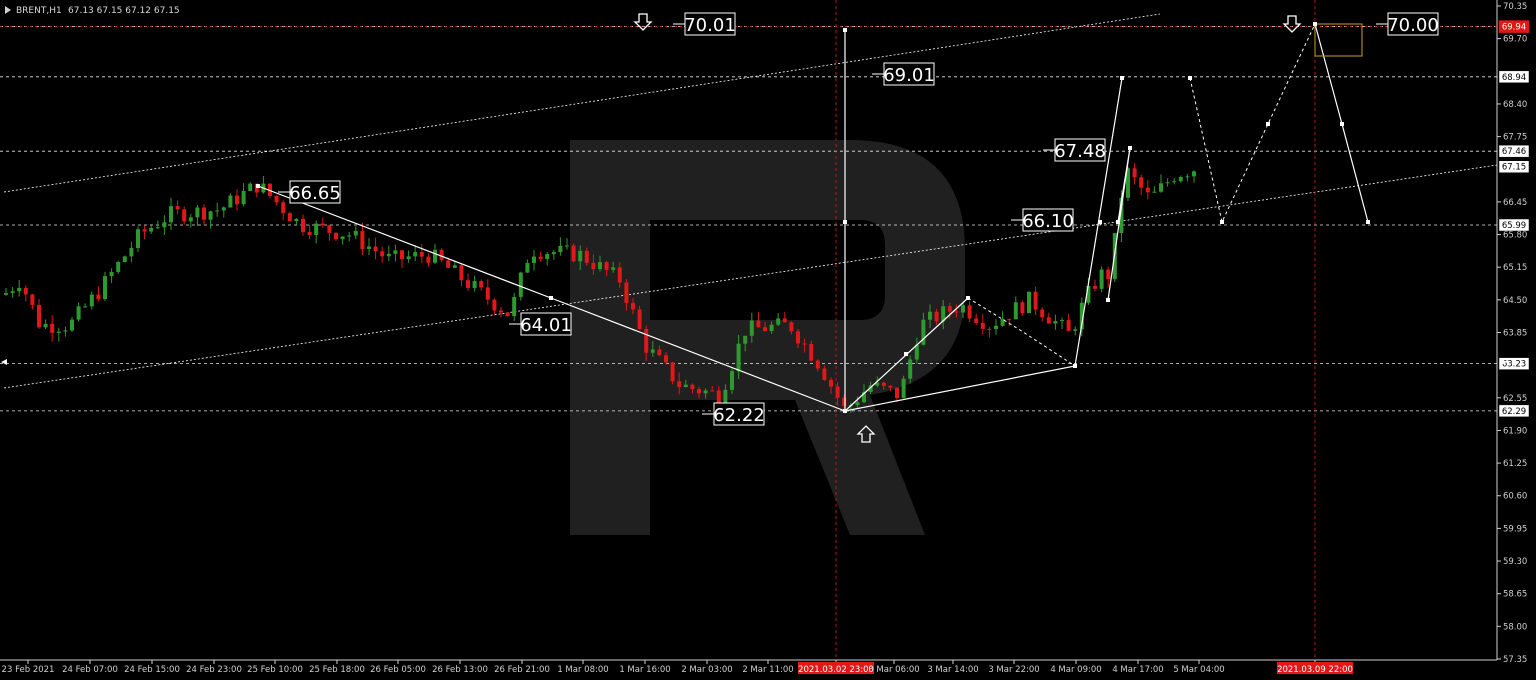 Image resolution: width=1536 pixels, height=680 pixels. I want to click on price-level-tag-label: 67.46, so click(1514, 152).